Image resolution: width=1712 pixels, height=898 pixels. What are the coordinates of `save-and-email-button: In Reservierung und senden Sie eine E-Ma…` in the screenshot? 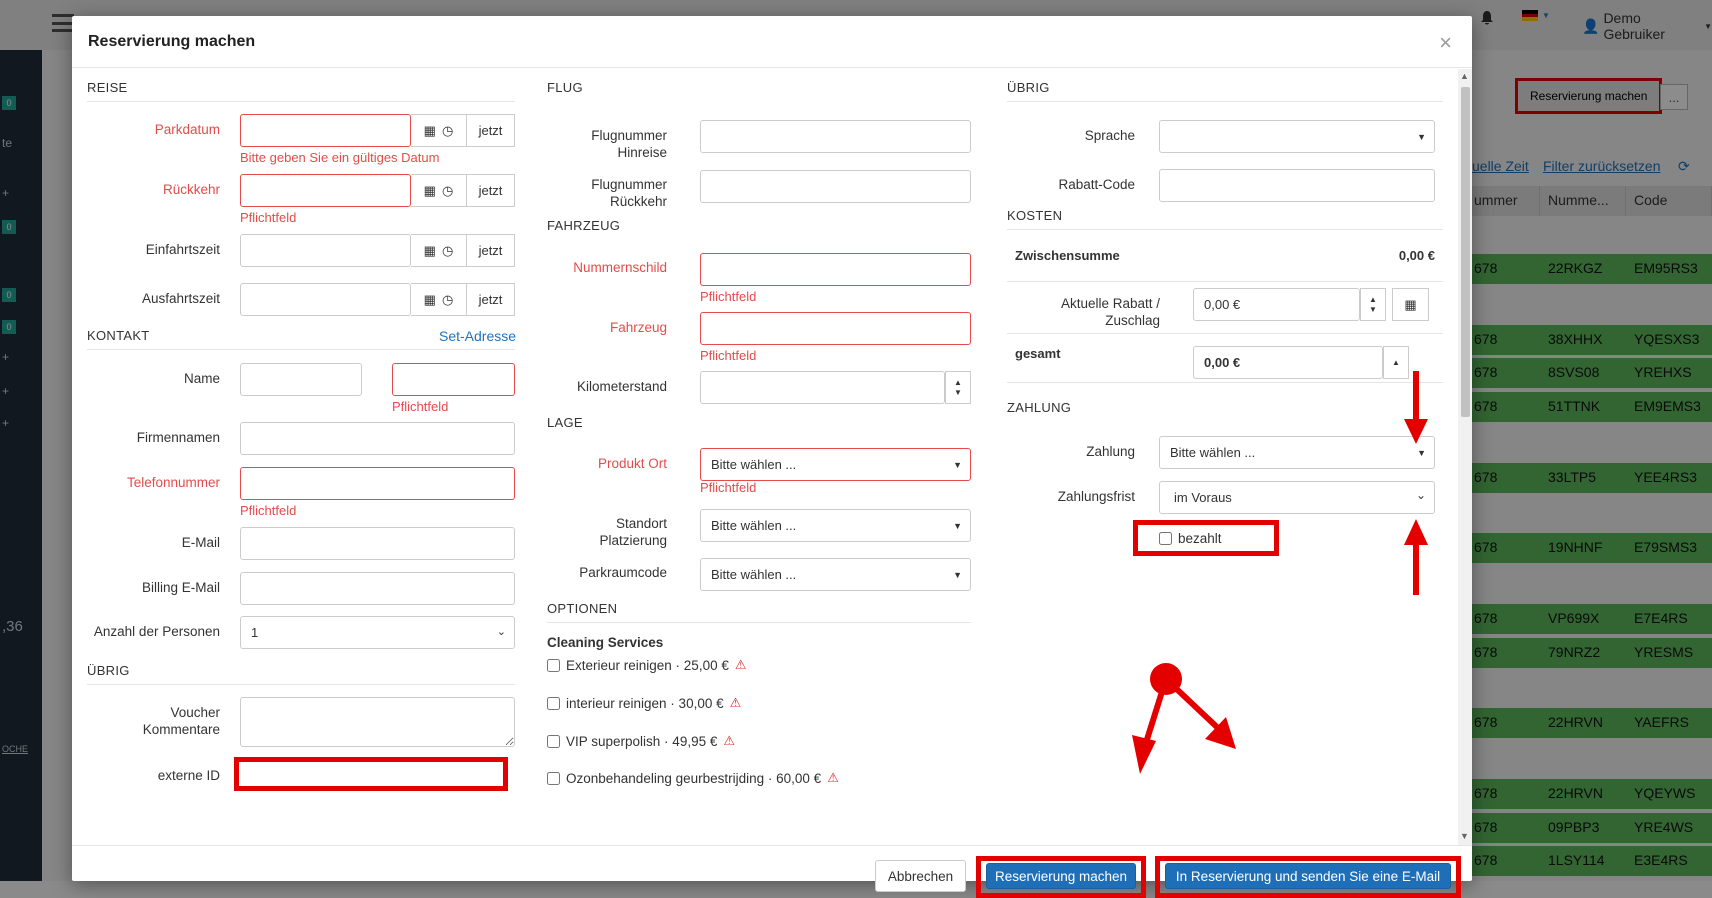 It's located at (1308, 876).